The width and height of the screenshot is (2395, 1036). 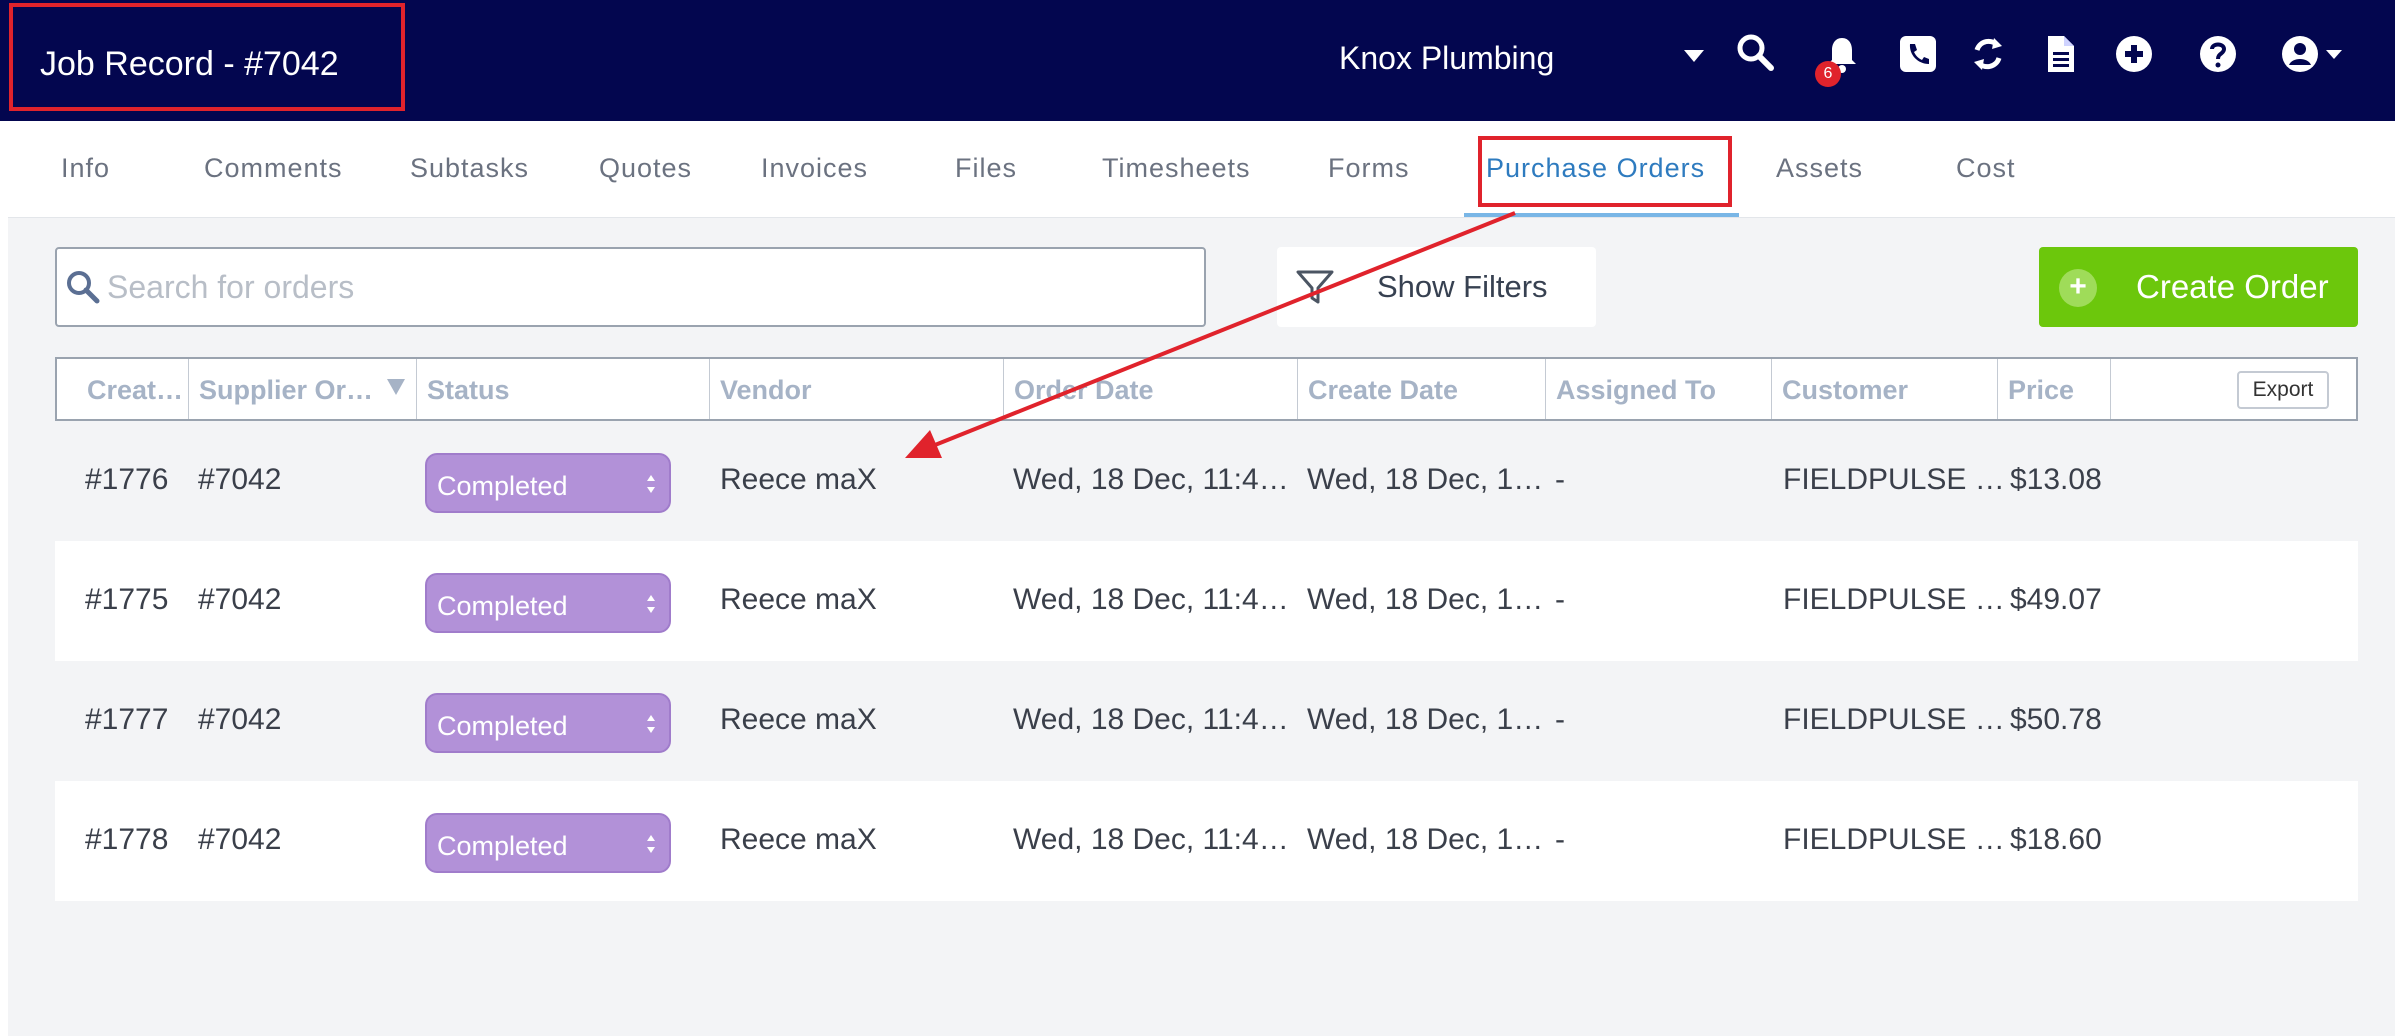 What do you see at coordinates (1197, 60) in the screenshot?
I see `top-header: Job Record - #7042 Knox Plumbing 6` at bounding box center [1197, 60].